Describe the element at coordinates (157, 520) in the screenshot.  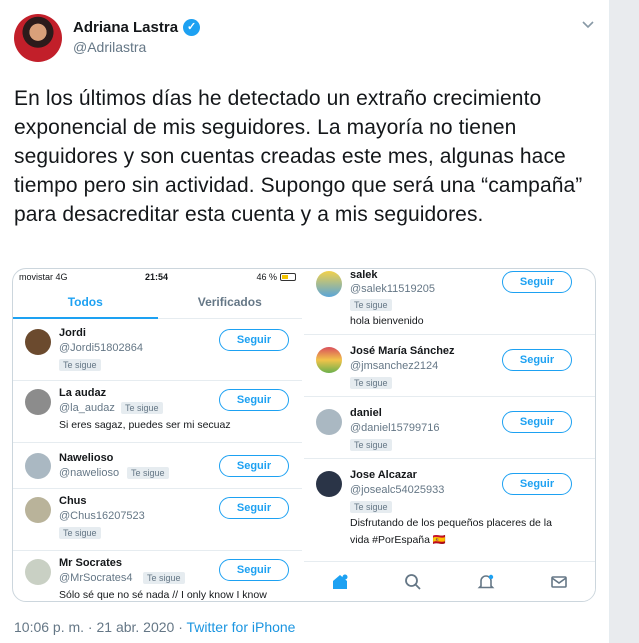
I see `follower-row: Chus @Chus16207523 Te sigue Seguir` at that location.